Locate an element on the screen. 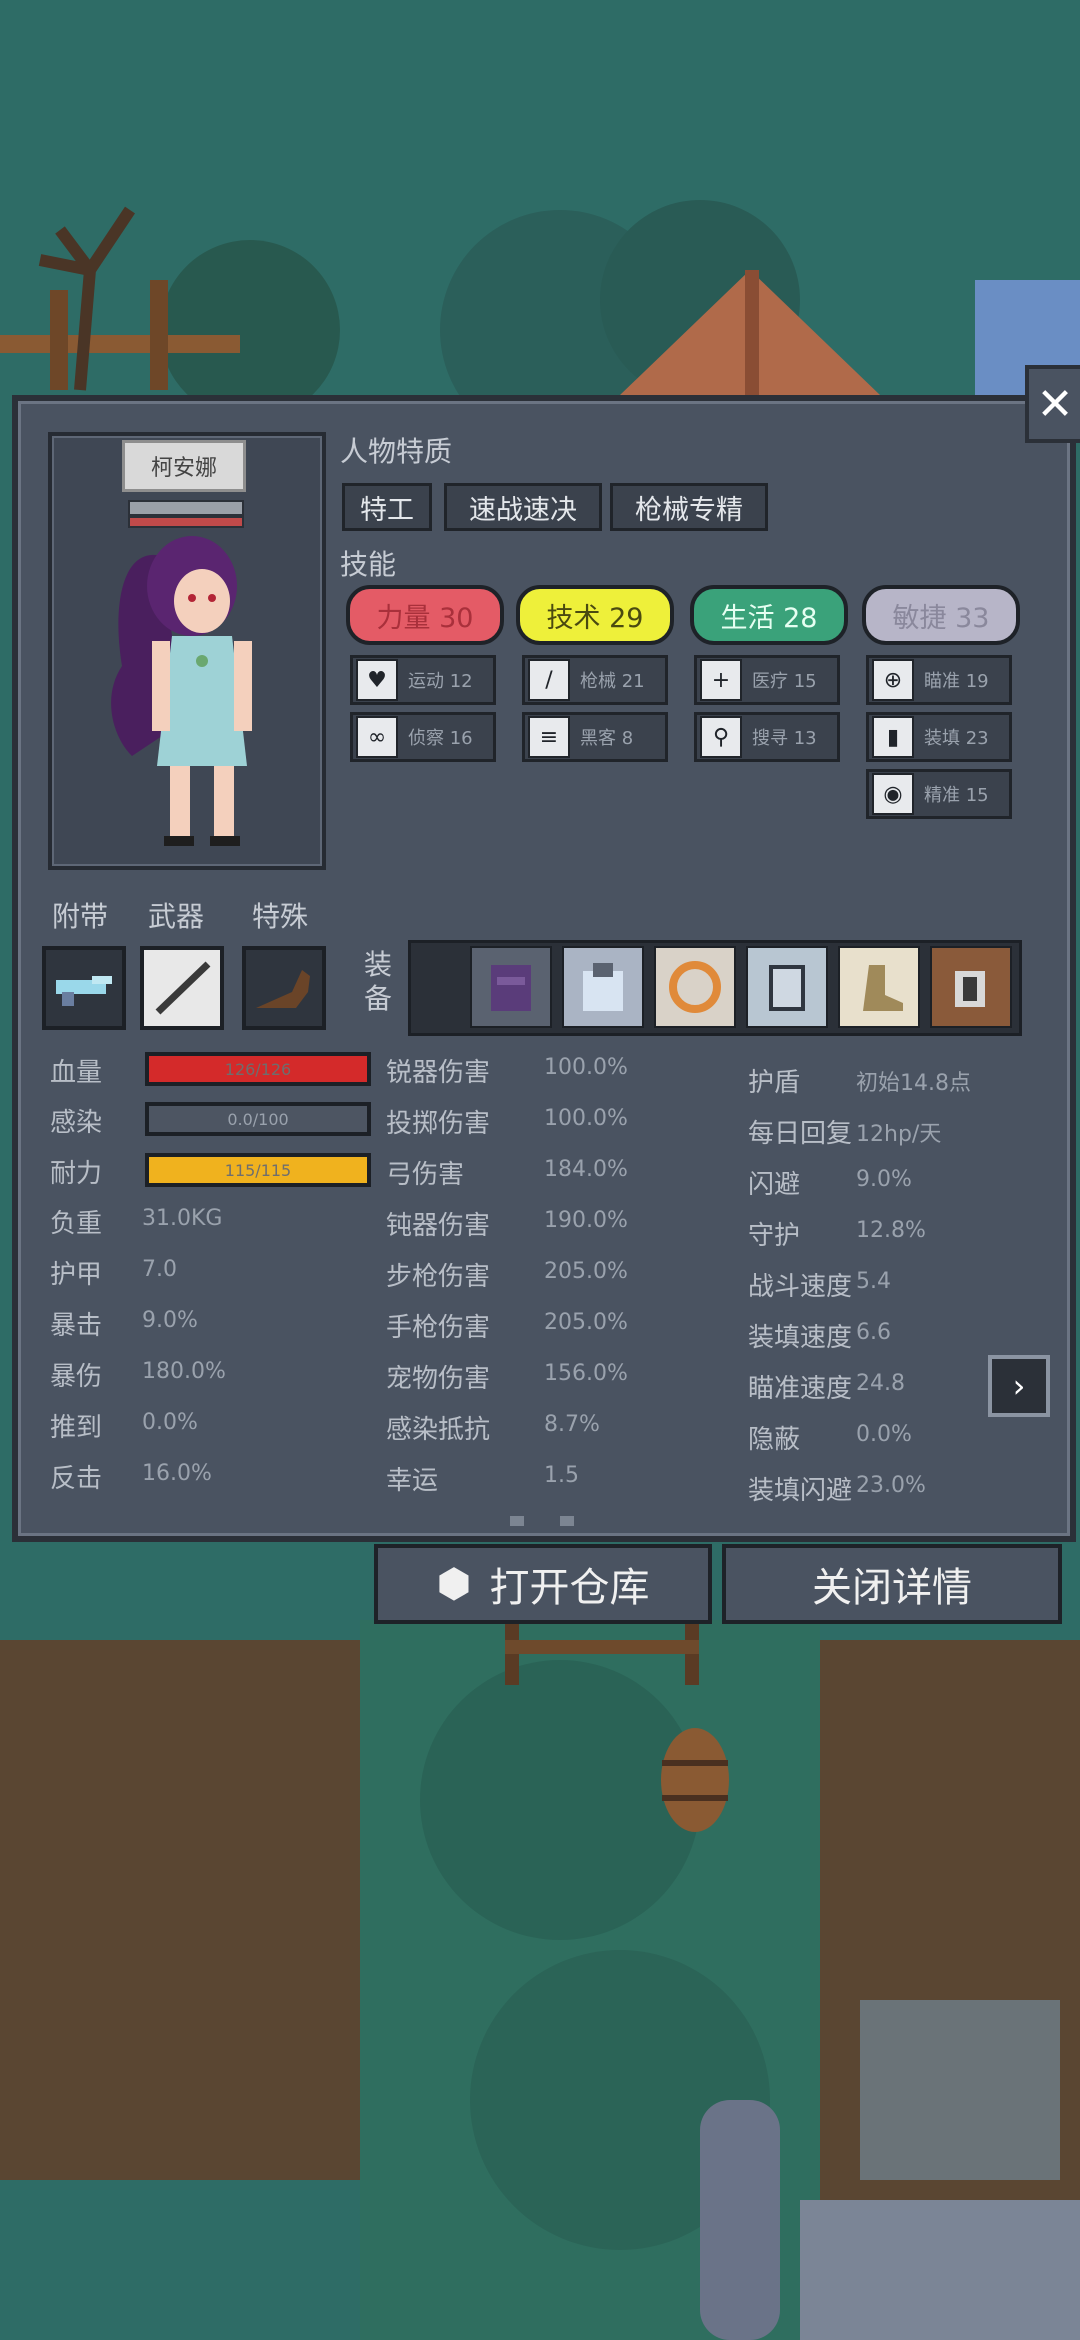 The width and height of the screenshot is (1080, 2340). subskill-reload: ▮ 装填 23 is located at coordinates (939, 737).